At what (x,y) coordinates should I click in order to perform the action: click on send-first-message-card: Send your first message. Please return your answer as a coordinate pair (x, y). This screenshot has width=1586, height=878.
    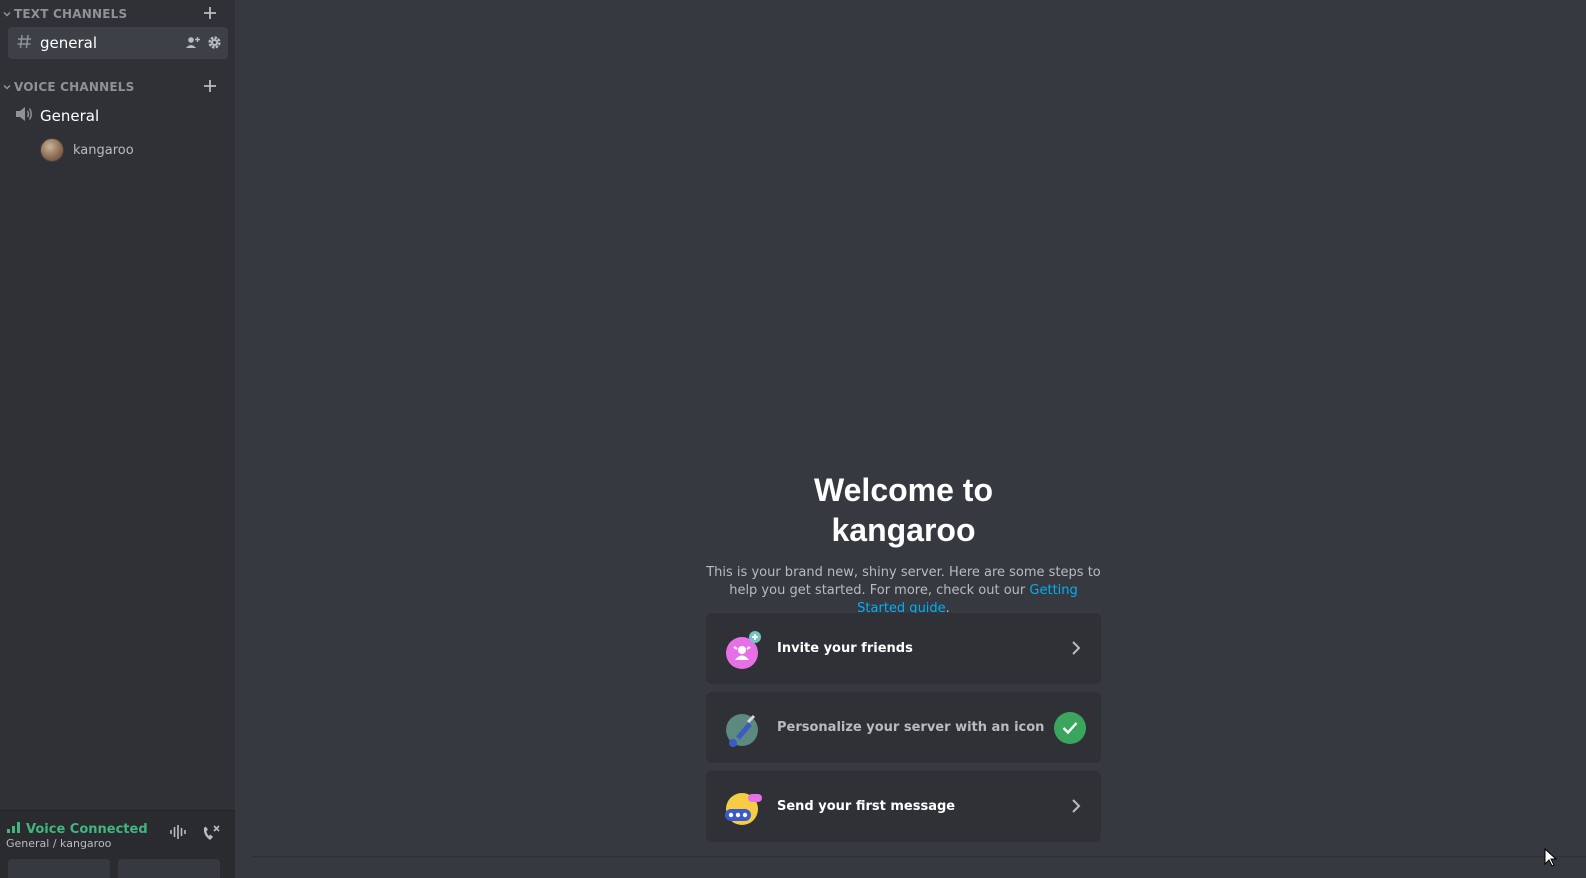
    Looking at the image, I should click on (903, 806).